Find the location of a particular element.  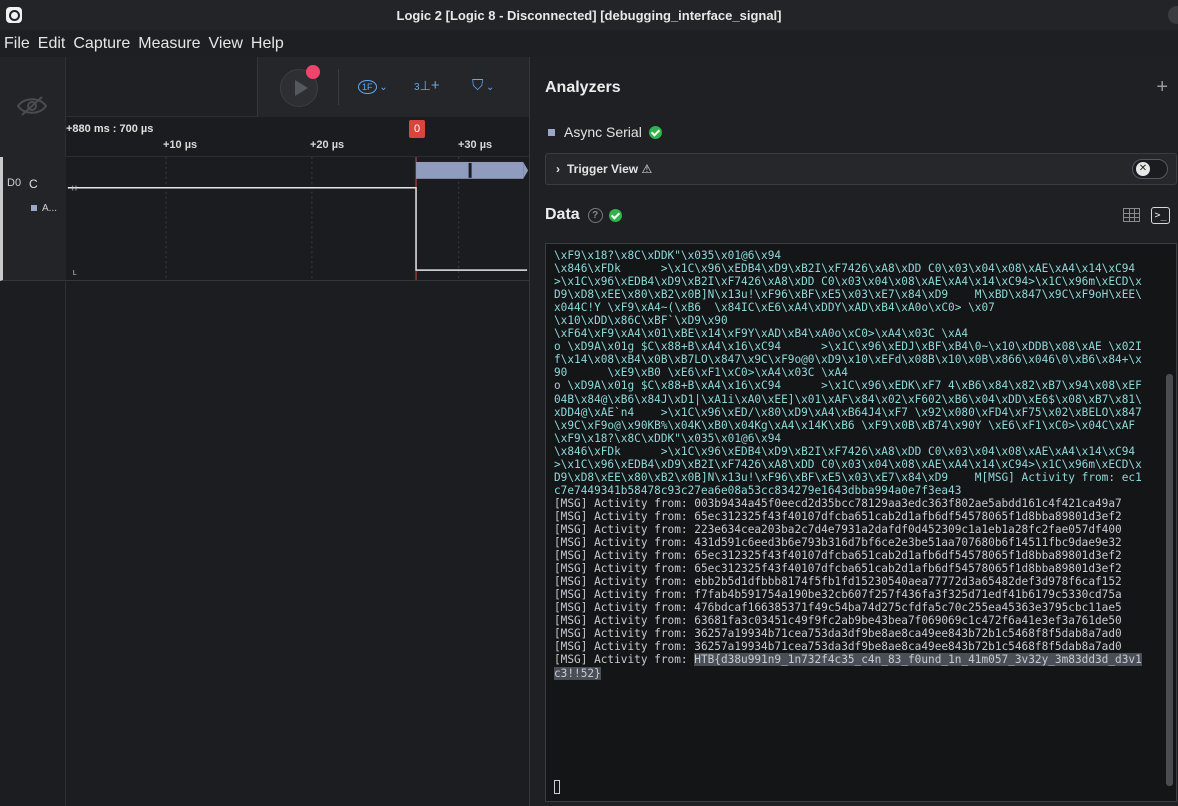

channel-sidebar-empty is located at coordinates (33, 544).